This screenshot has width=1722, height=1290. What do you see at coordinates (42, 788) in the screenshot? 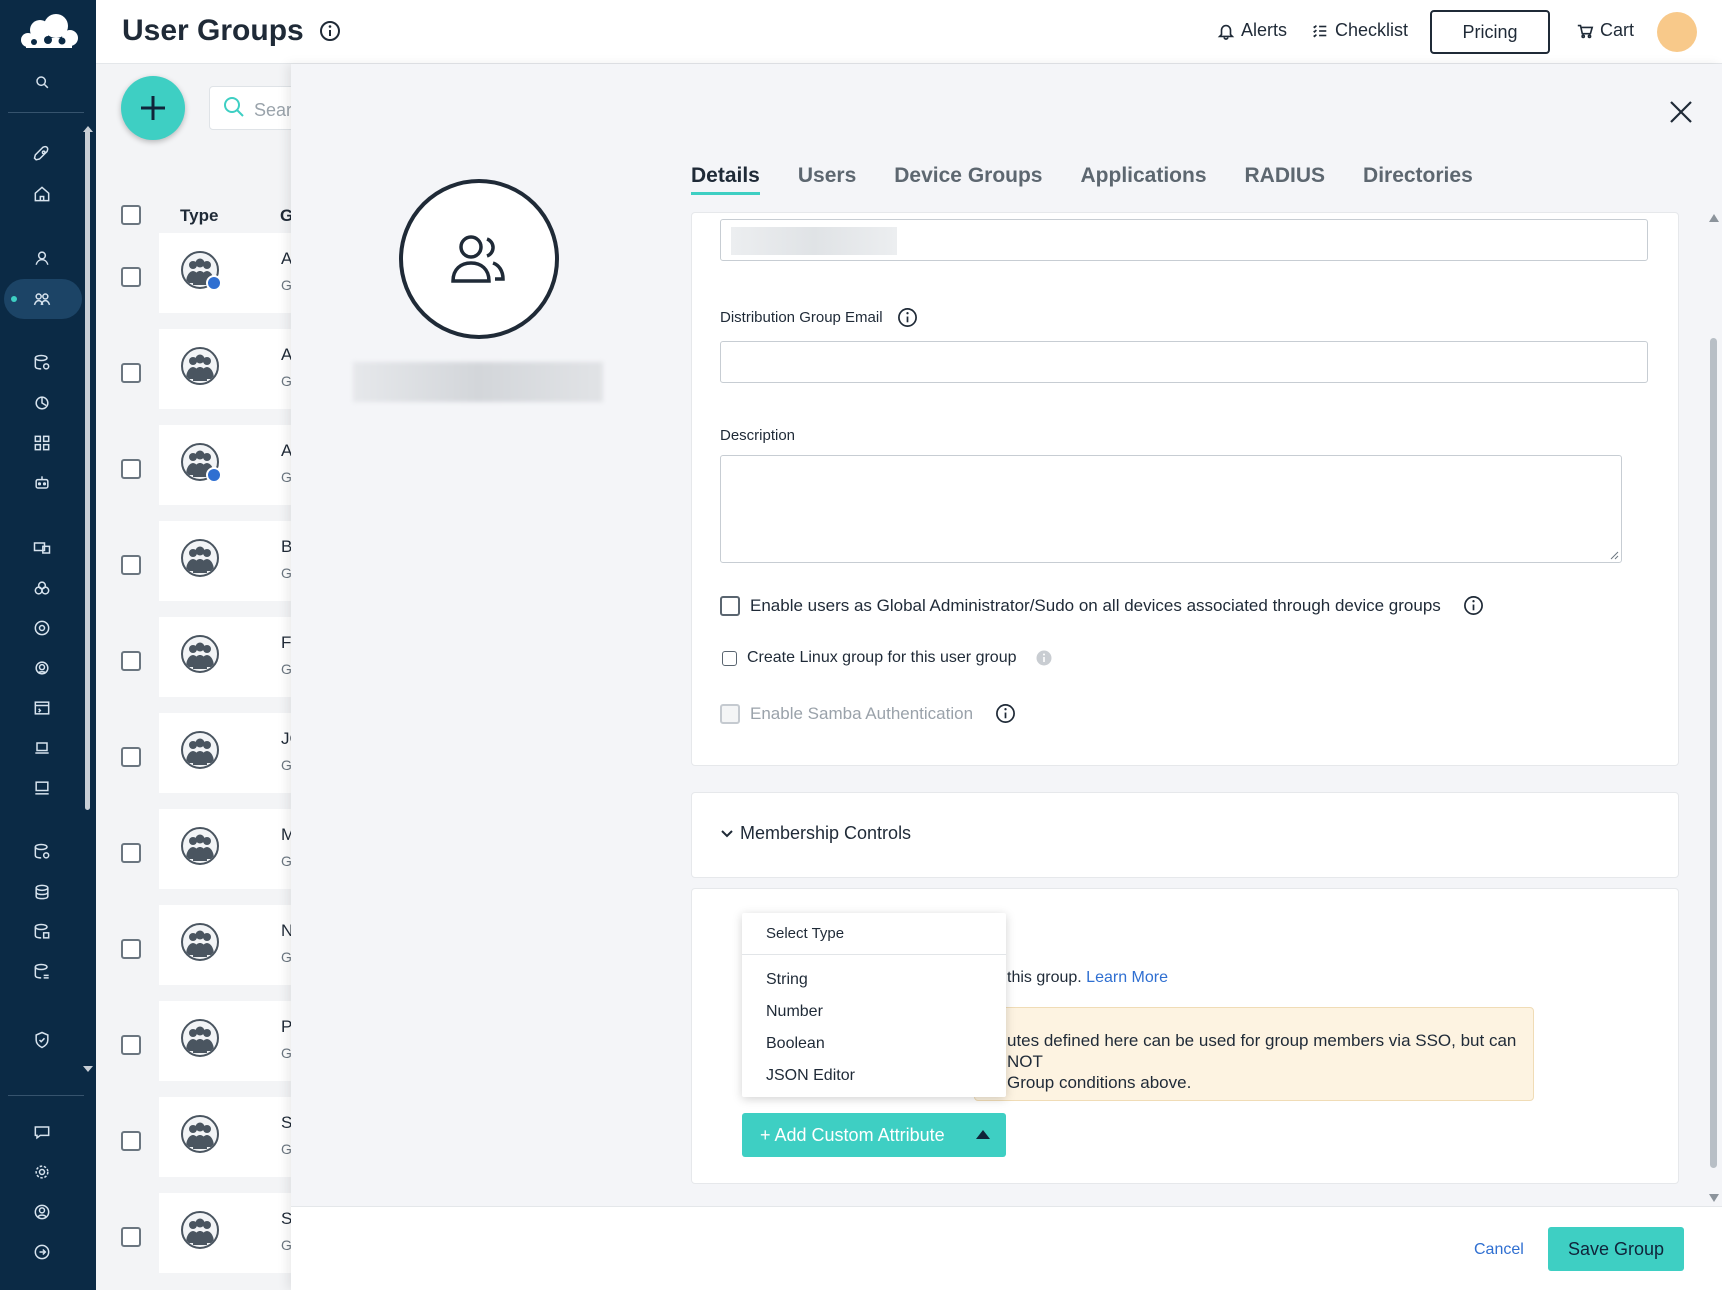
I see `monitor-icon` at bounding box center [42, 788].